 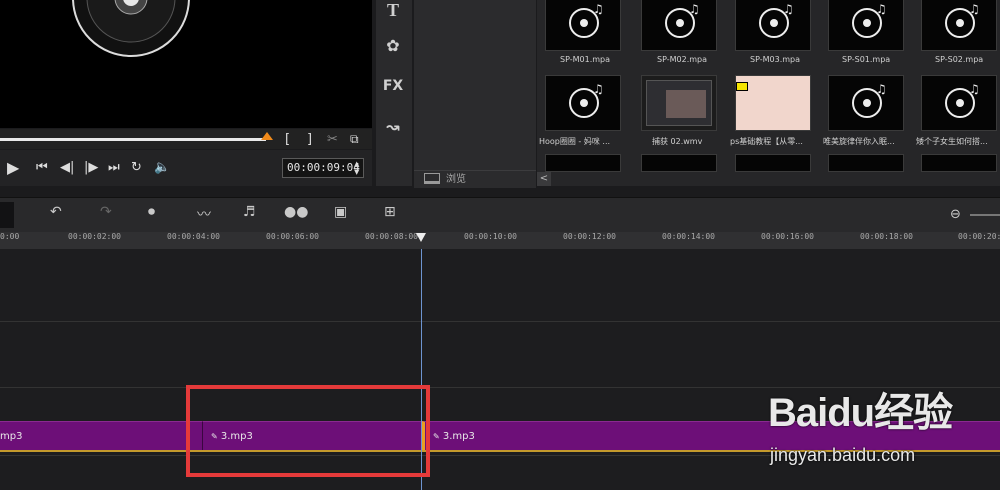 I want to click on library-item-label: SP-M03.mpa, so click(x=775, y=59).